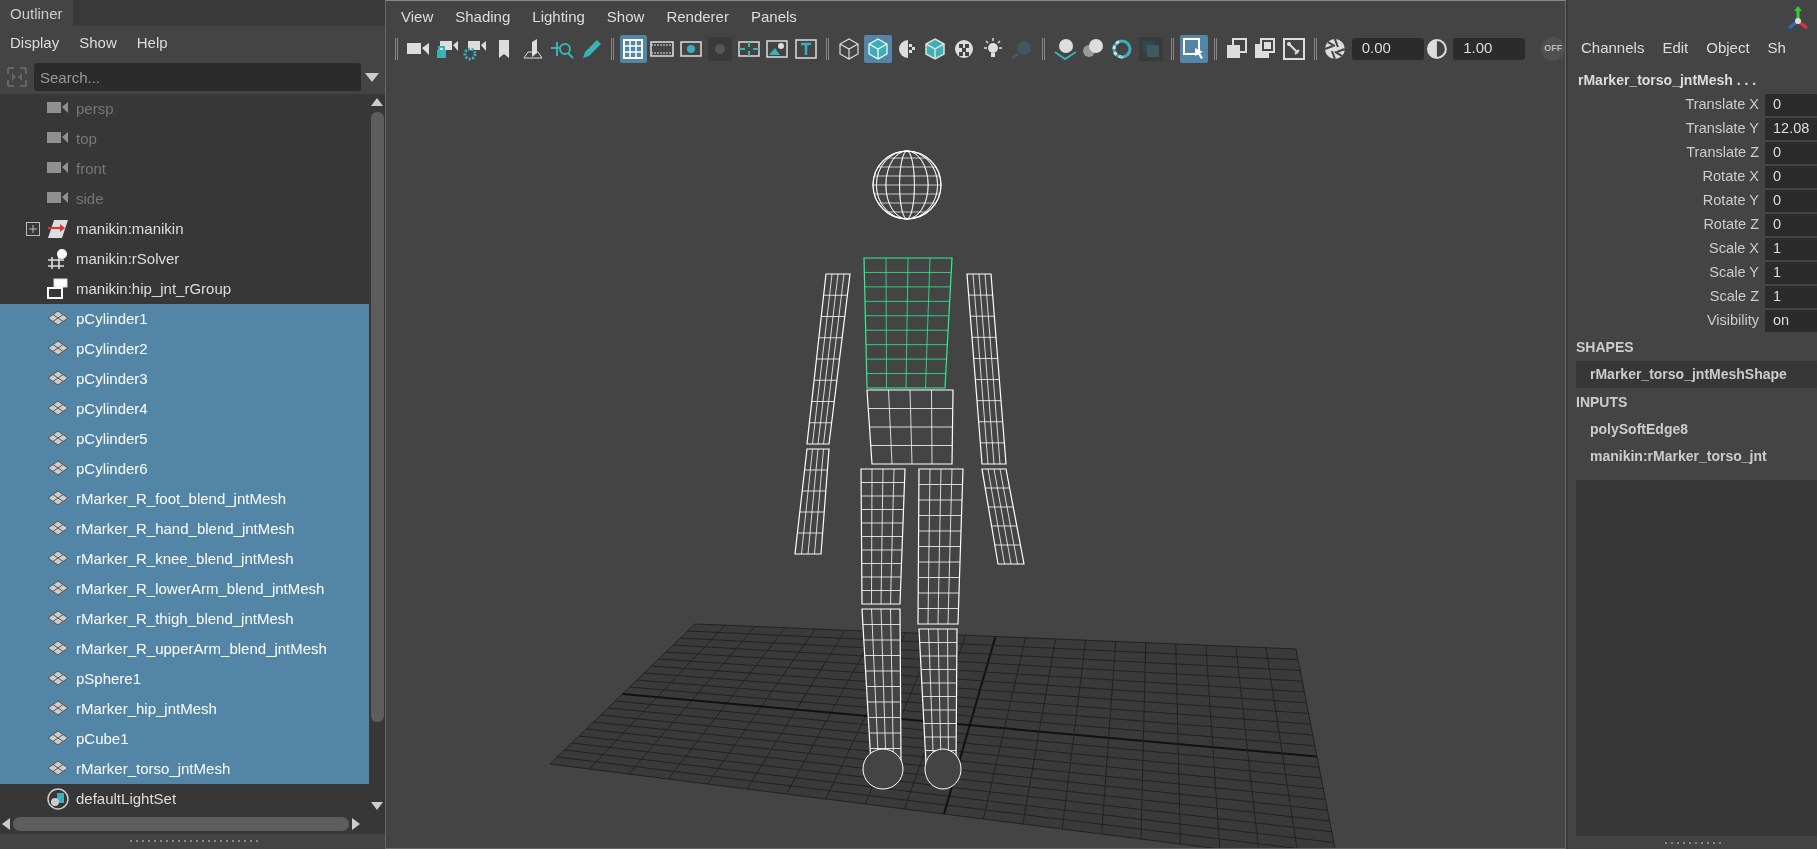 Image resolution: width=1817 pixels, height=849 pixels. Describe the element at coordinates (184, 709) in the screenshot. I see `outliner-item: rMarker_hip_jntMesh` at that location.